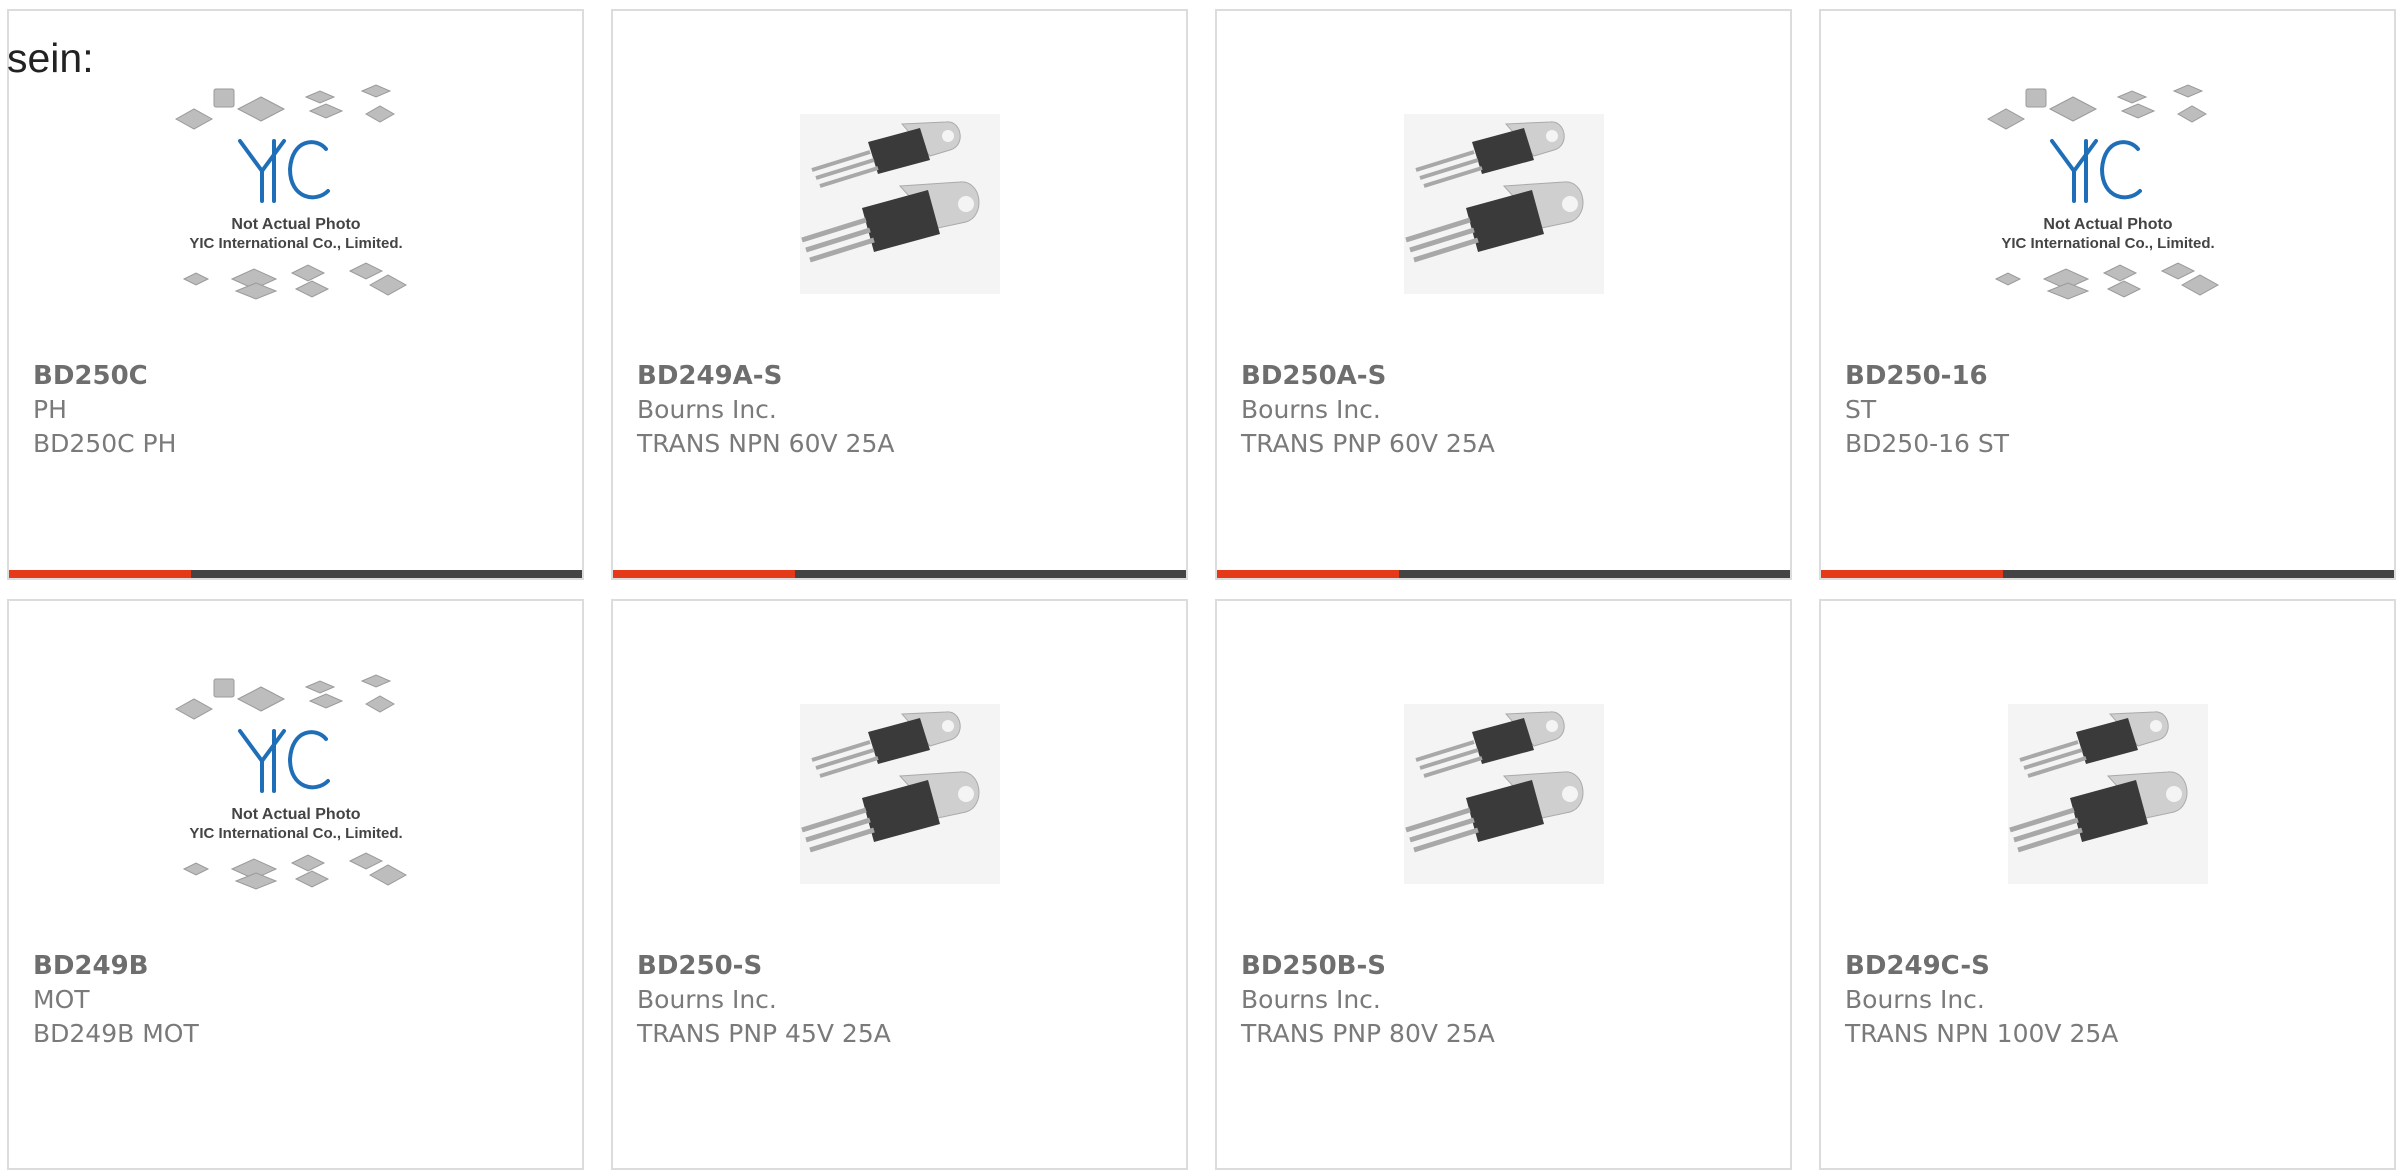 The width and height of the screenshot is (2400, 1170). Describe the element at coordinates (302, 966) in the screenshot. I see `part-number: BD249B` at that location.